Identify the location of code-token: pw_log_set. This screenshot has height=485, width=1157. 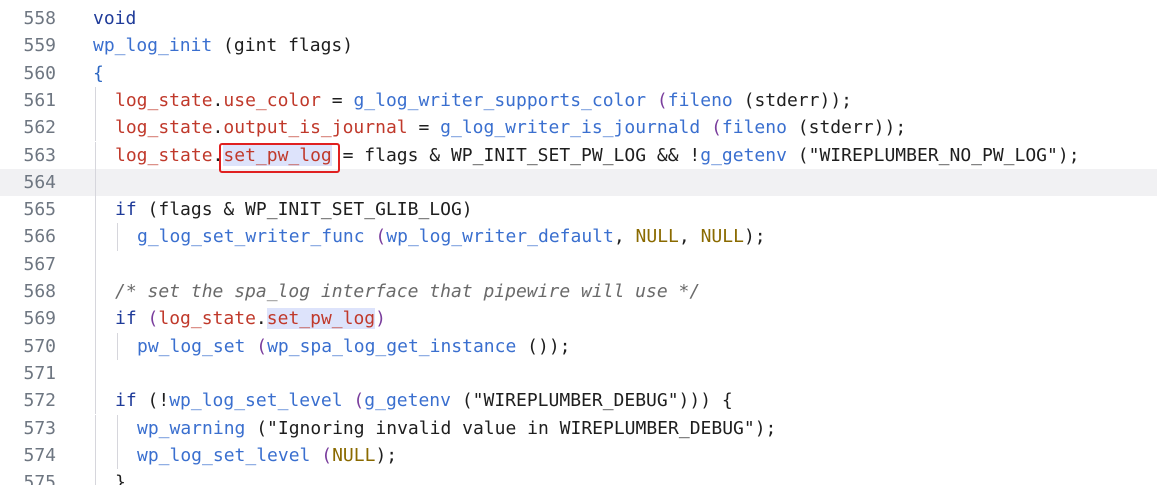
(191, 346).